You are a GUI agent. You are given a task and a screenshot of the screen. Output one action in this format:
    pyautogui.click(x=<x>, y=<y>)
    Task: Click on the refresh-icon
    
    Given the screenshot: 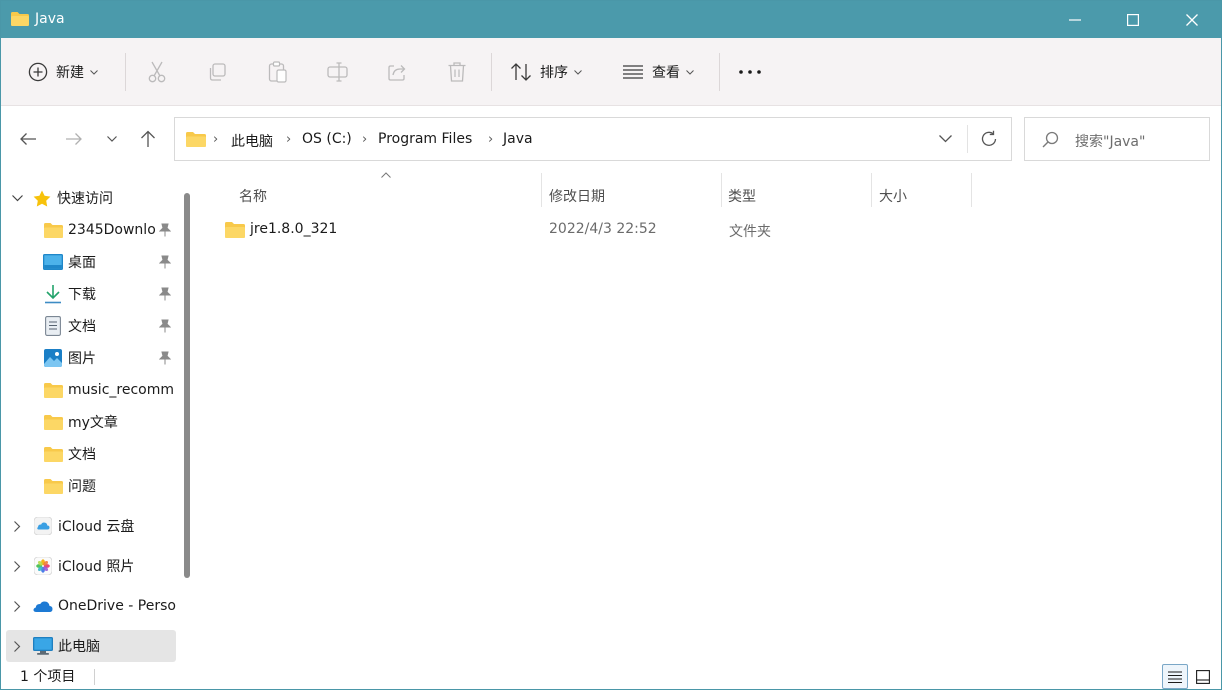 What is the action you would take?
    pyautogui.click(x=989, y=139)
    